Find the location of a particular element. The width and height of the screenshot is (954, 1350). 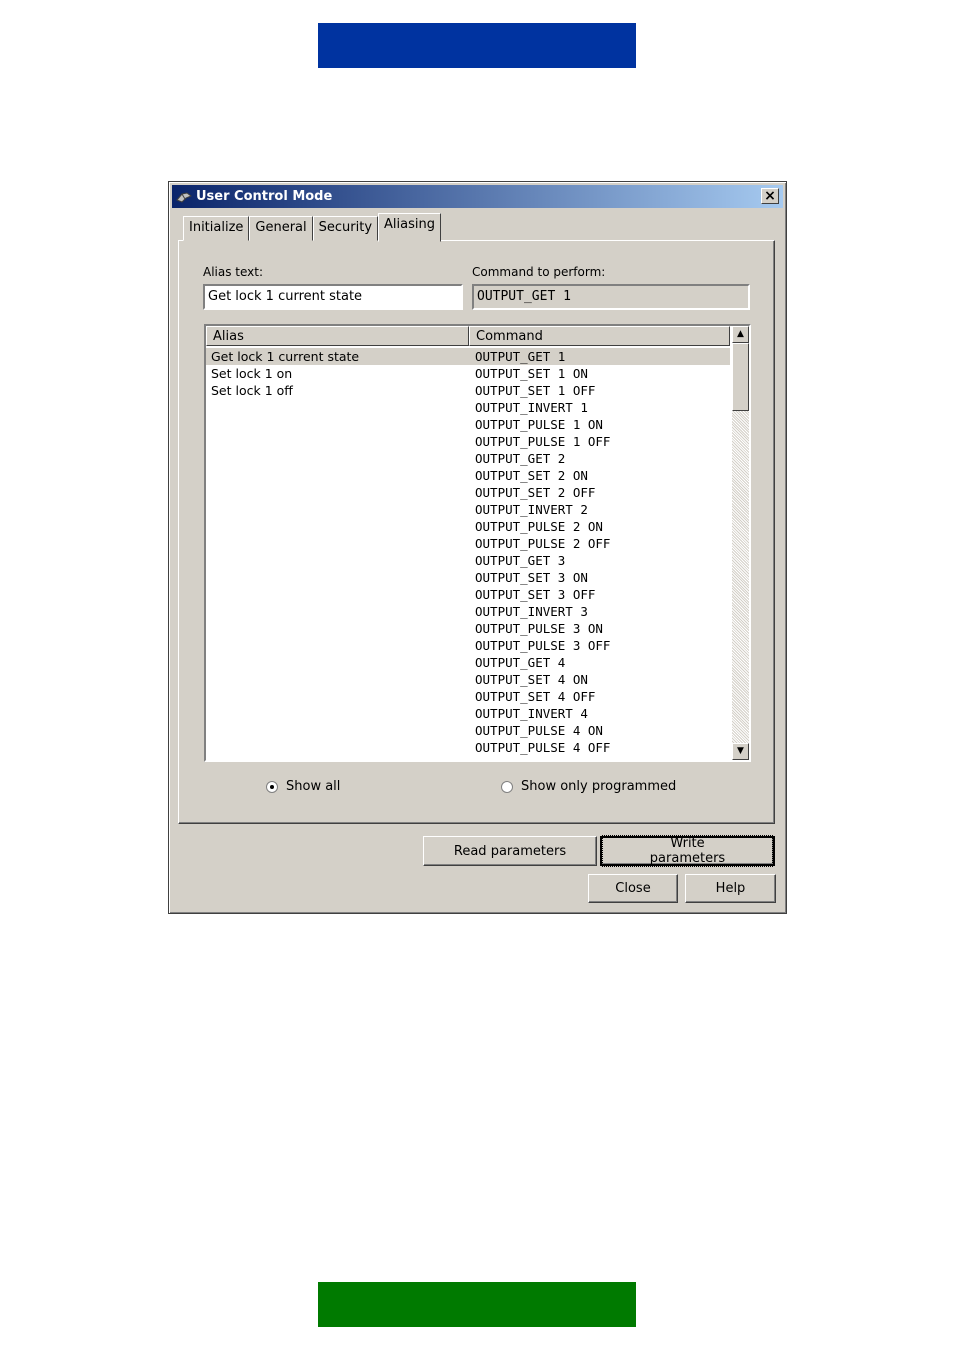

vertical-scrollbar: ▲ ▼ is located at coordinates (740, 543).